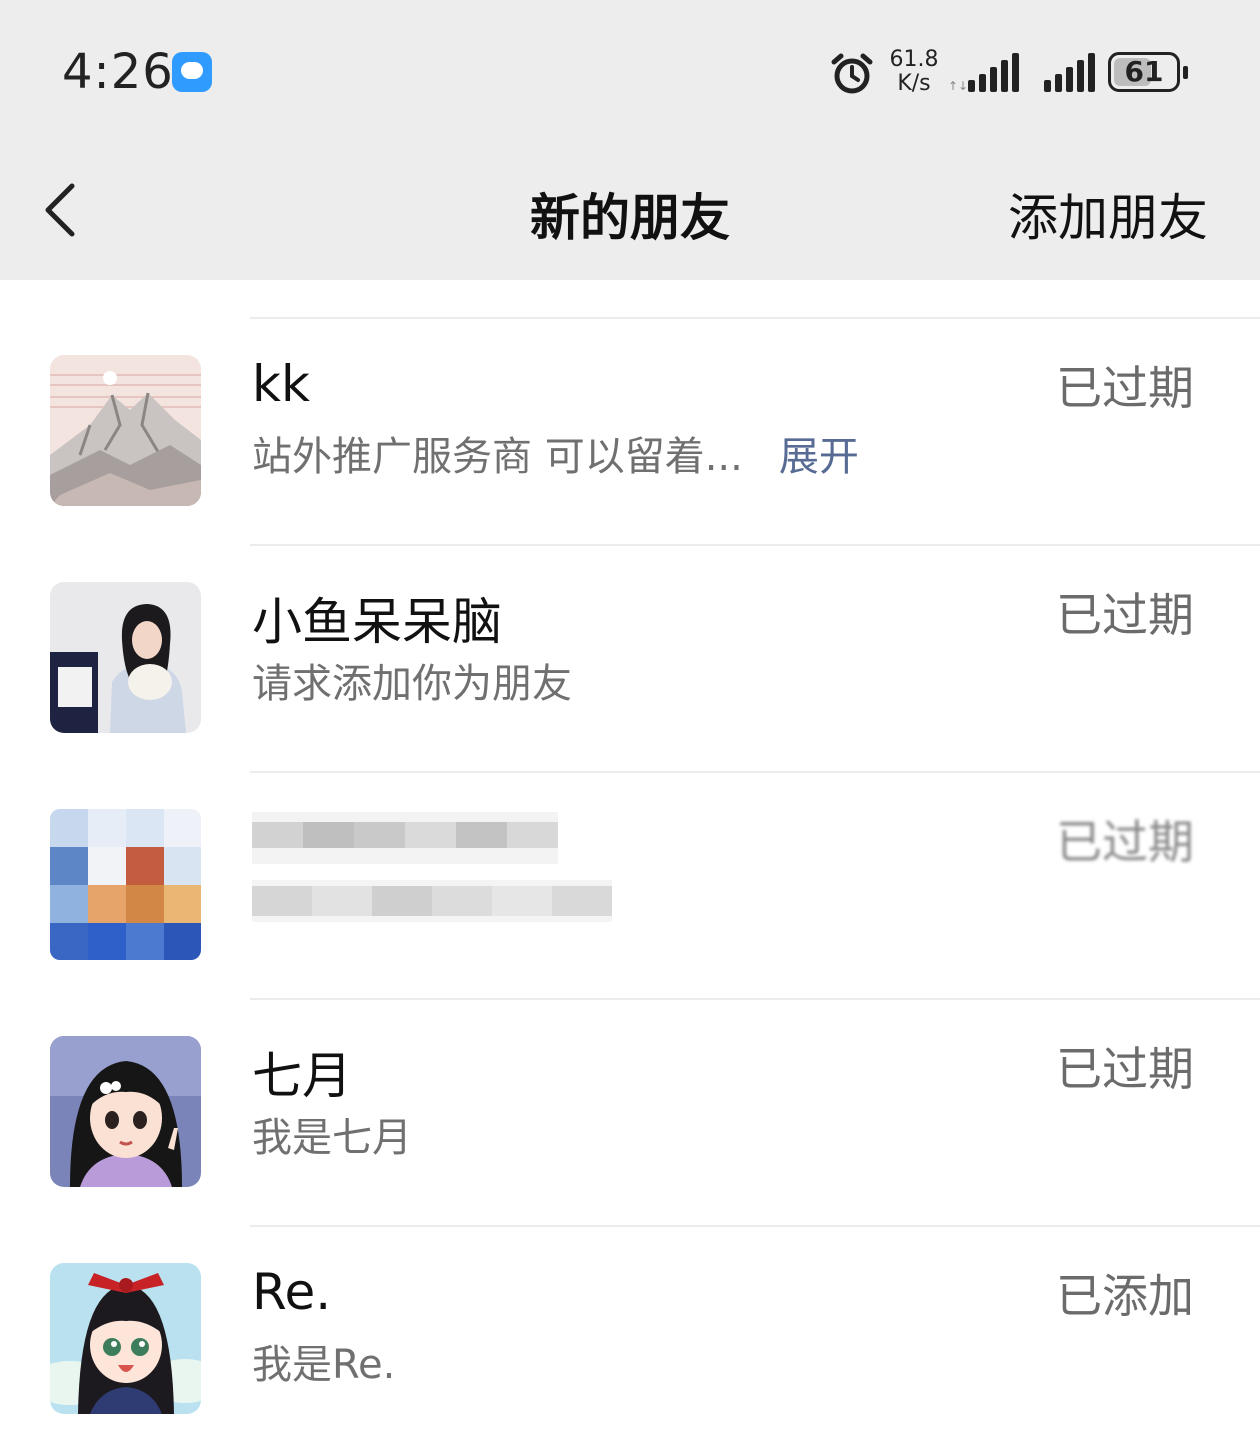 The height and width of the screenshot is (1453, 1260). What do you see at coordinates (412, 684) in the screenshot?
I see `request-message: 请求添加你为朋友` at bounding box center [412, 684].